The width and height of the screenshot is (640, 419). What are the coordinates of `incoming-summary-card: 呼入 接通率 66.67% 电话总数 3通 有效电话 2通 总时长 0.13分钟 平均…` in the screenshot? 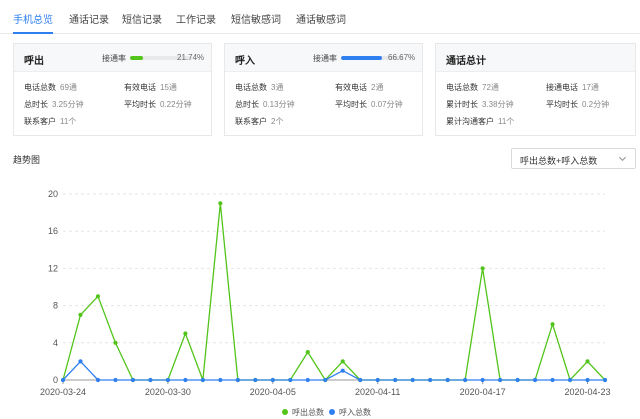 It's located at (323, 89).